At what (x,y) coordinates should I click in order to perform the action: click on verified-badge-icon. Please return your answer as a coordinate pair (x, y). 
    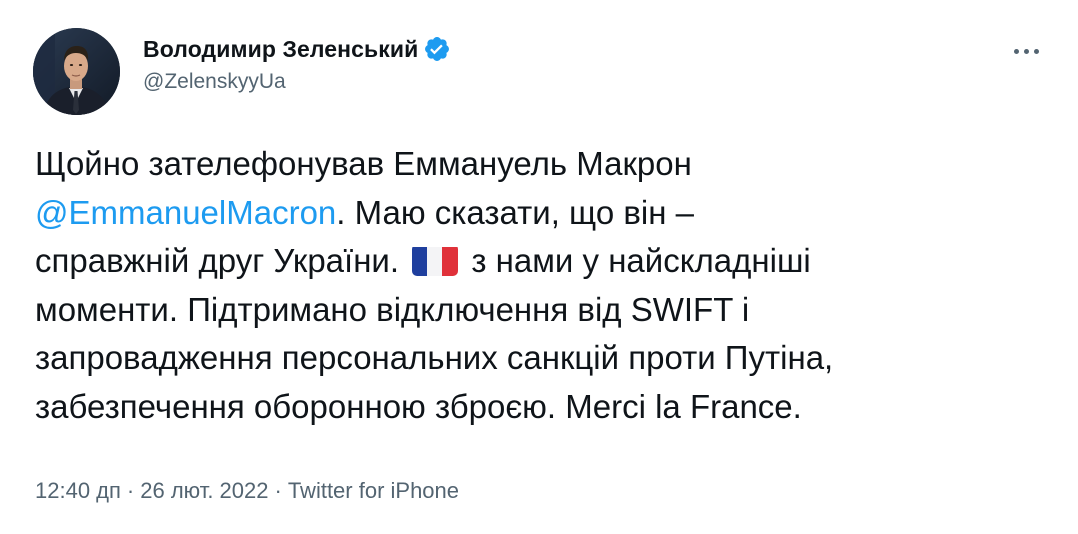
    Looking at the image, I should click on (437, 49).